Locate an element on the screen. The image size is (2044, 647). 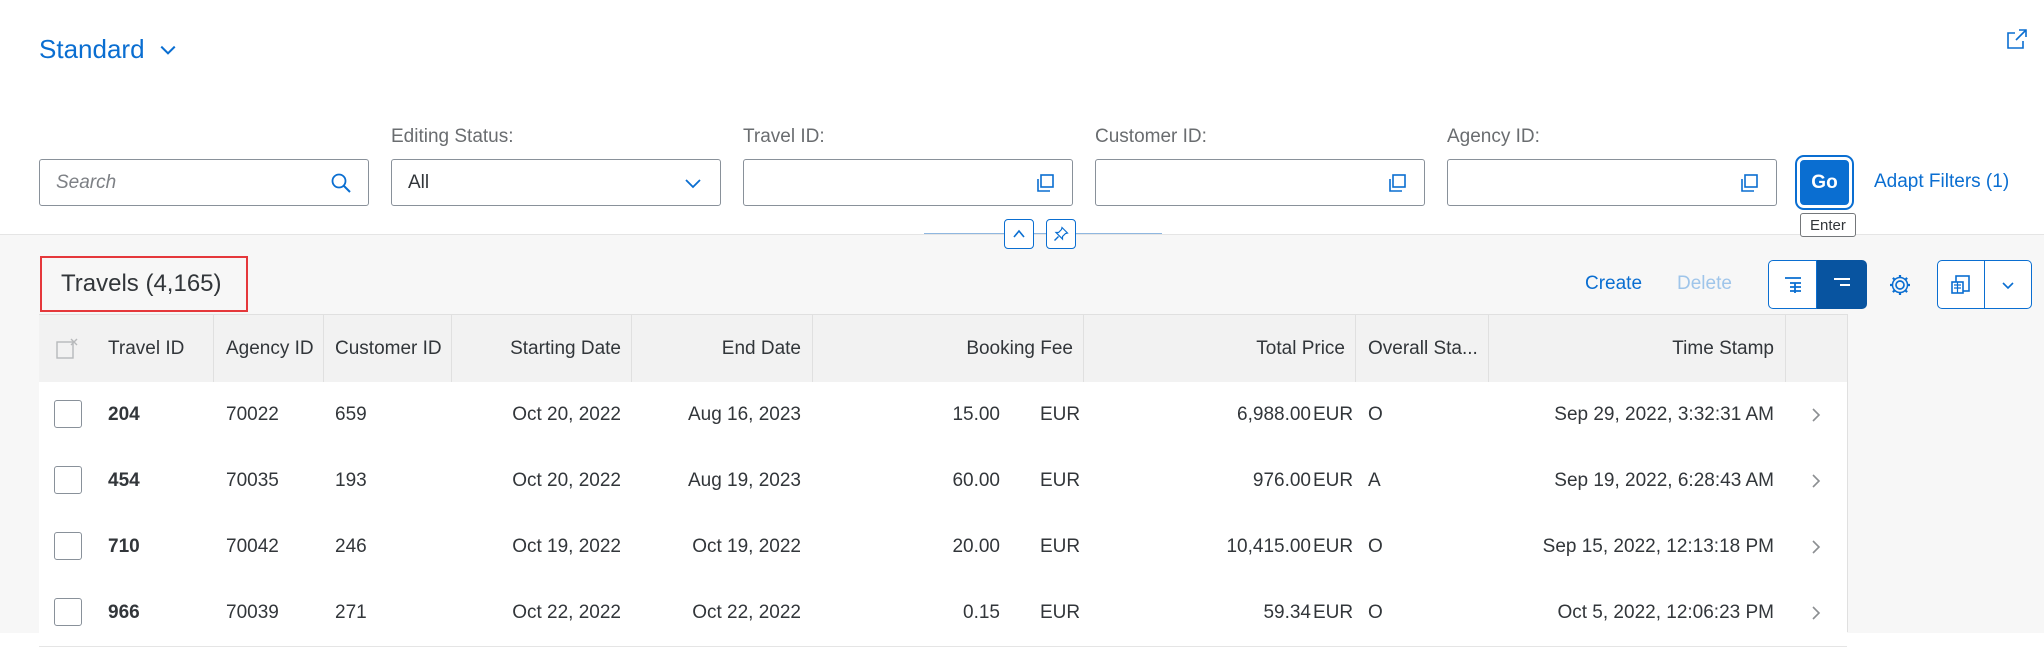
export-menu is located at coordinates (1984, 284).